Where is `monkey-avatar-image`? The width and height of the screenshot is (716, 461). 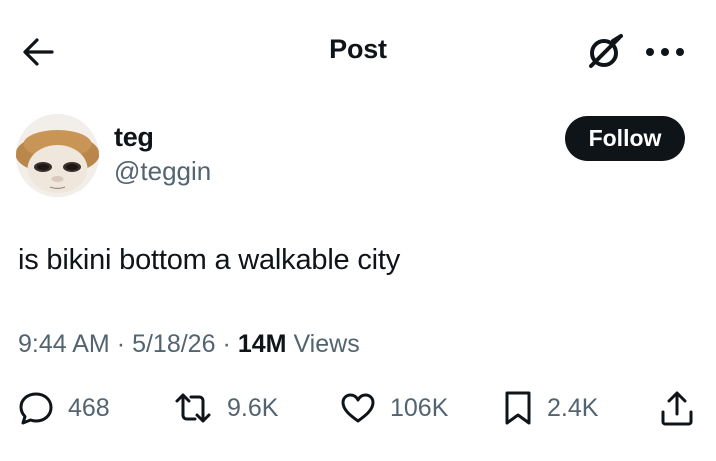
monkey-avatar-image is located at coordinates (57, 155).